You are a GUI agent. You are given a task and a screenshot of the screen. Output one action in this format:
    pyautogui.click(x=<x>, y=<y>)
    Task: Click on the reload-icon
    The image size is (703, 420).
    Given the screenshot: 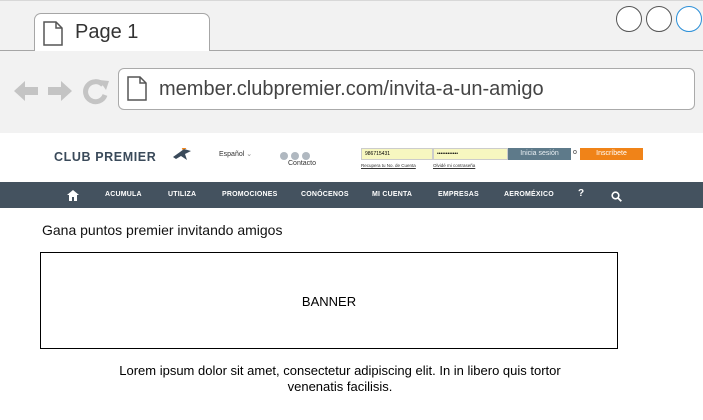 What is the action you would take?
    pyautogui.click(x=96, y=93)
    